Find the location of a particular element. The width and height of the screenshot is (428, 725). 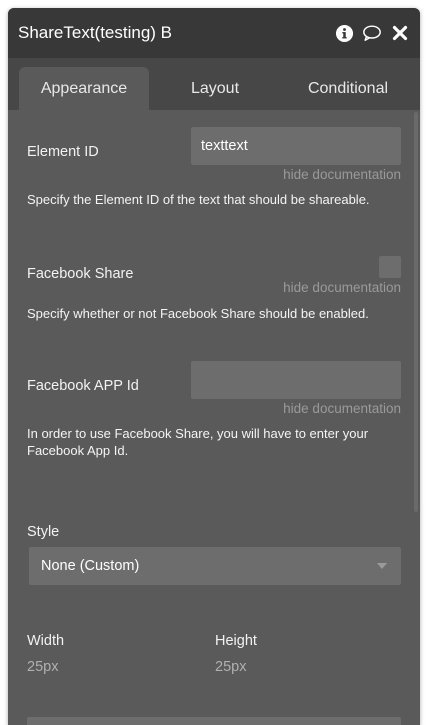

comment-icon is located at coordinates (372, 33).